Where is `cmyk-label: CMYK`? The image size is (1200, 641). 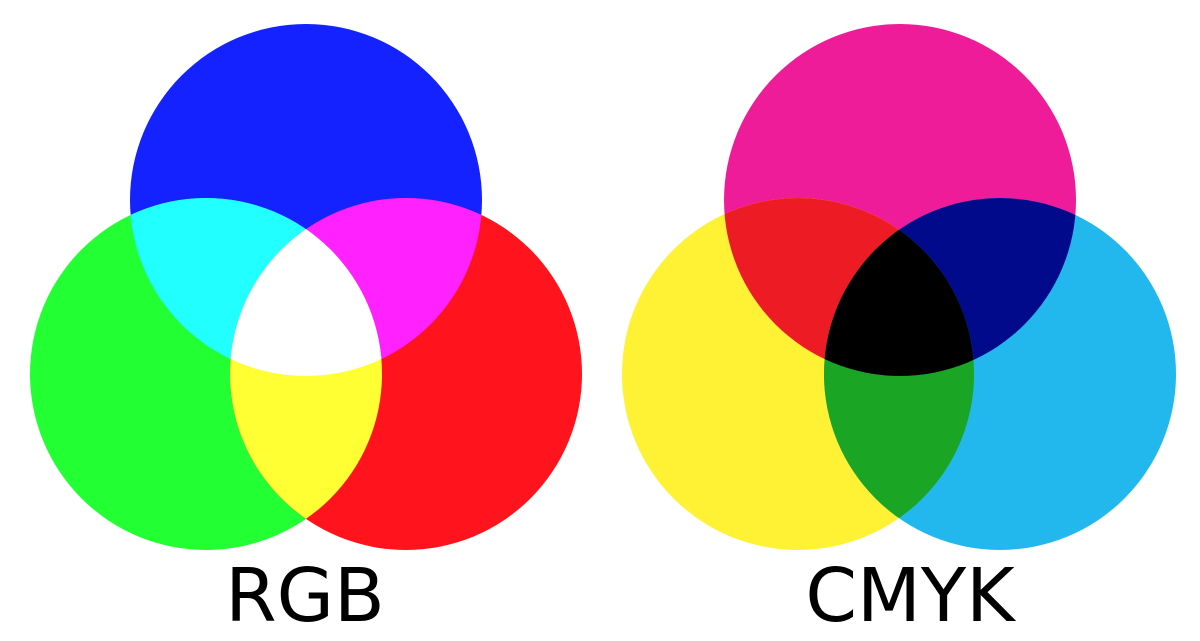 cmyk-label: CMYK is located at coordinates (910, 596).